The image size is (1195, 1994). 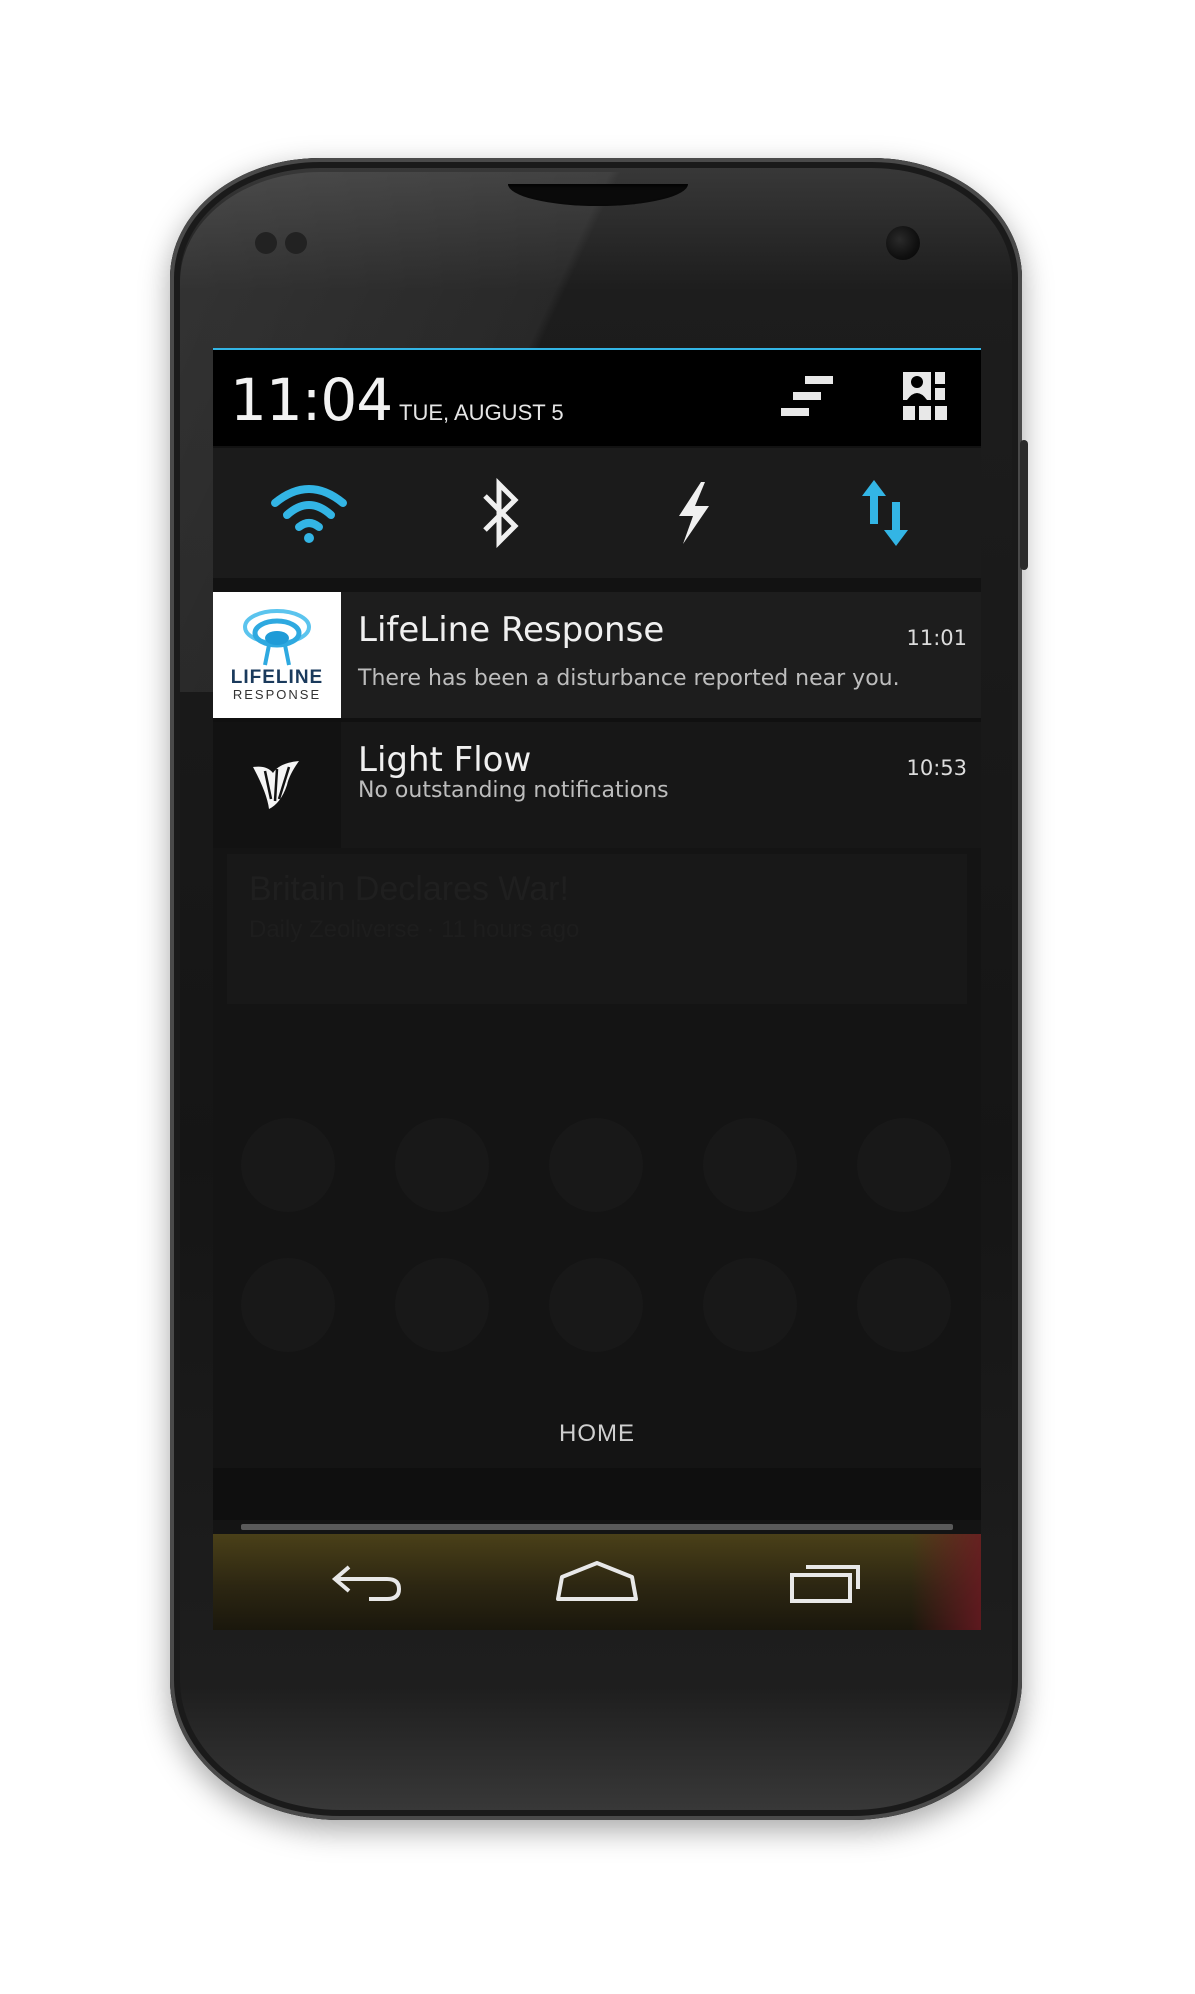 I want to click on clear-all-button, so click(x=807, y=398).